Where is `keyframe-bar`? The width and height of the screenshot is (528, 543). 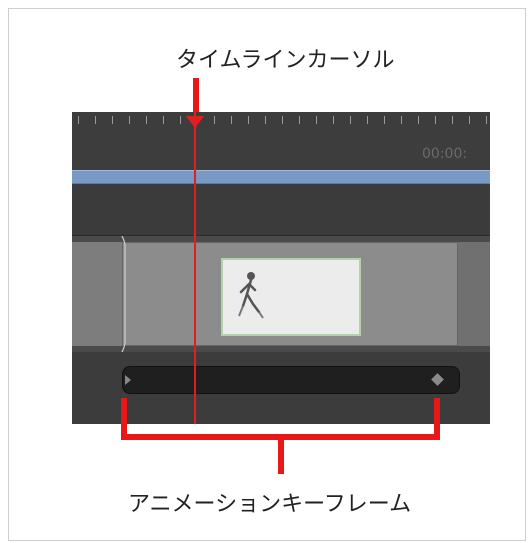 keyframe-bar is located at coordinates (291, 380).